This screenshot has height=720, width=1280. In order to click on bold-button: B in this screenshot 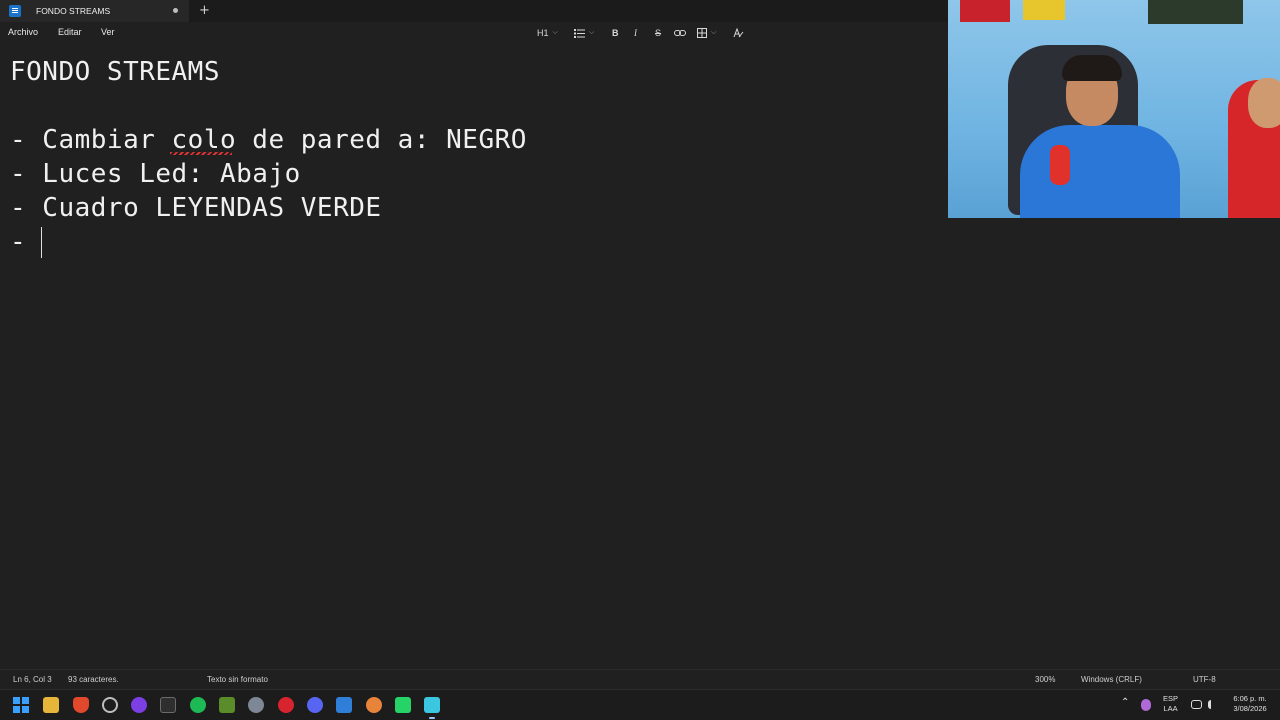, I will do `click(615, 33)`.